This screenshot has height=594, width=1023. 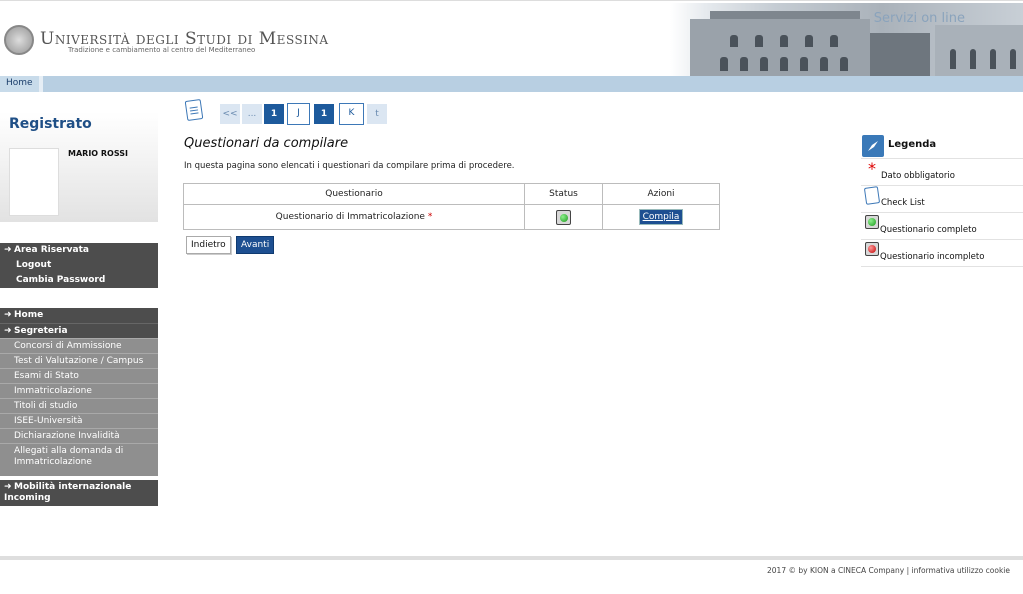 I want to click on header-banner-image: Servizi on line, so click(x=846, y=40).